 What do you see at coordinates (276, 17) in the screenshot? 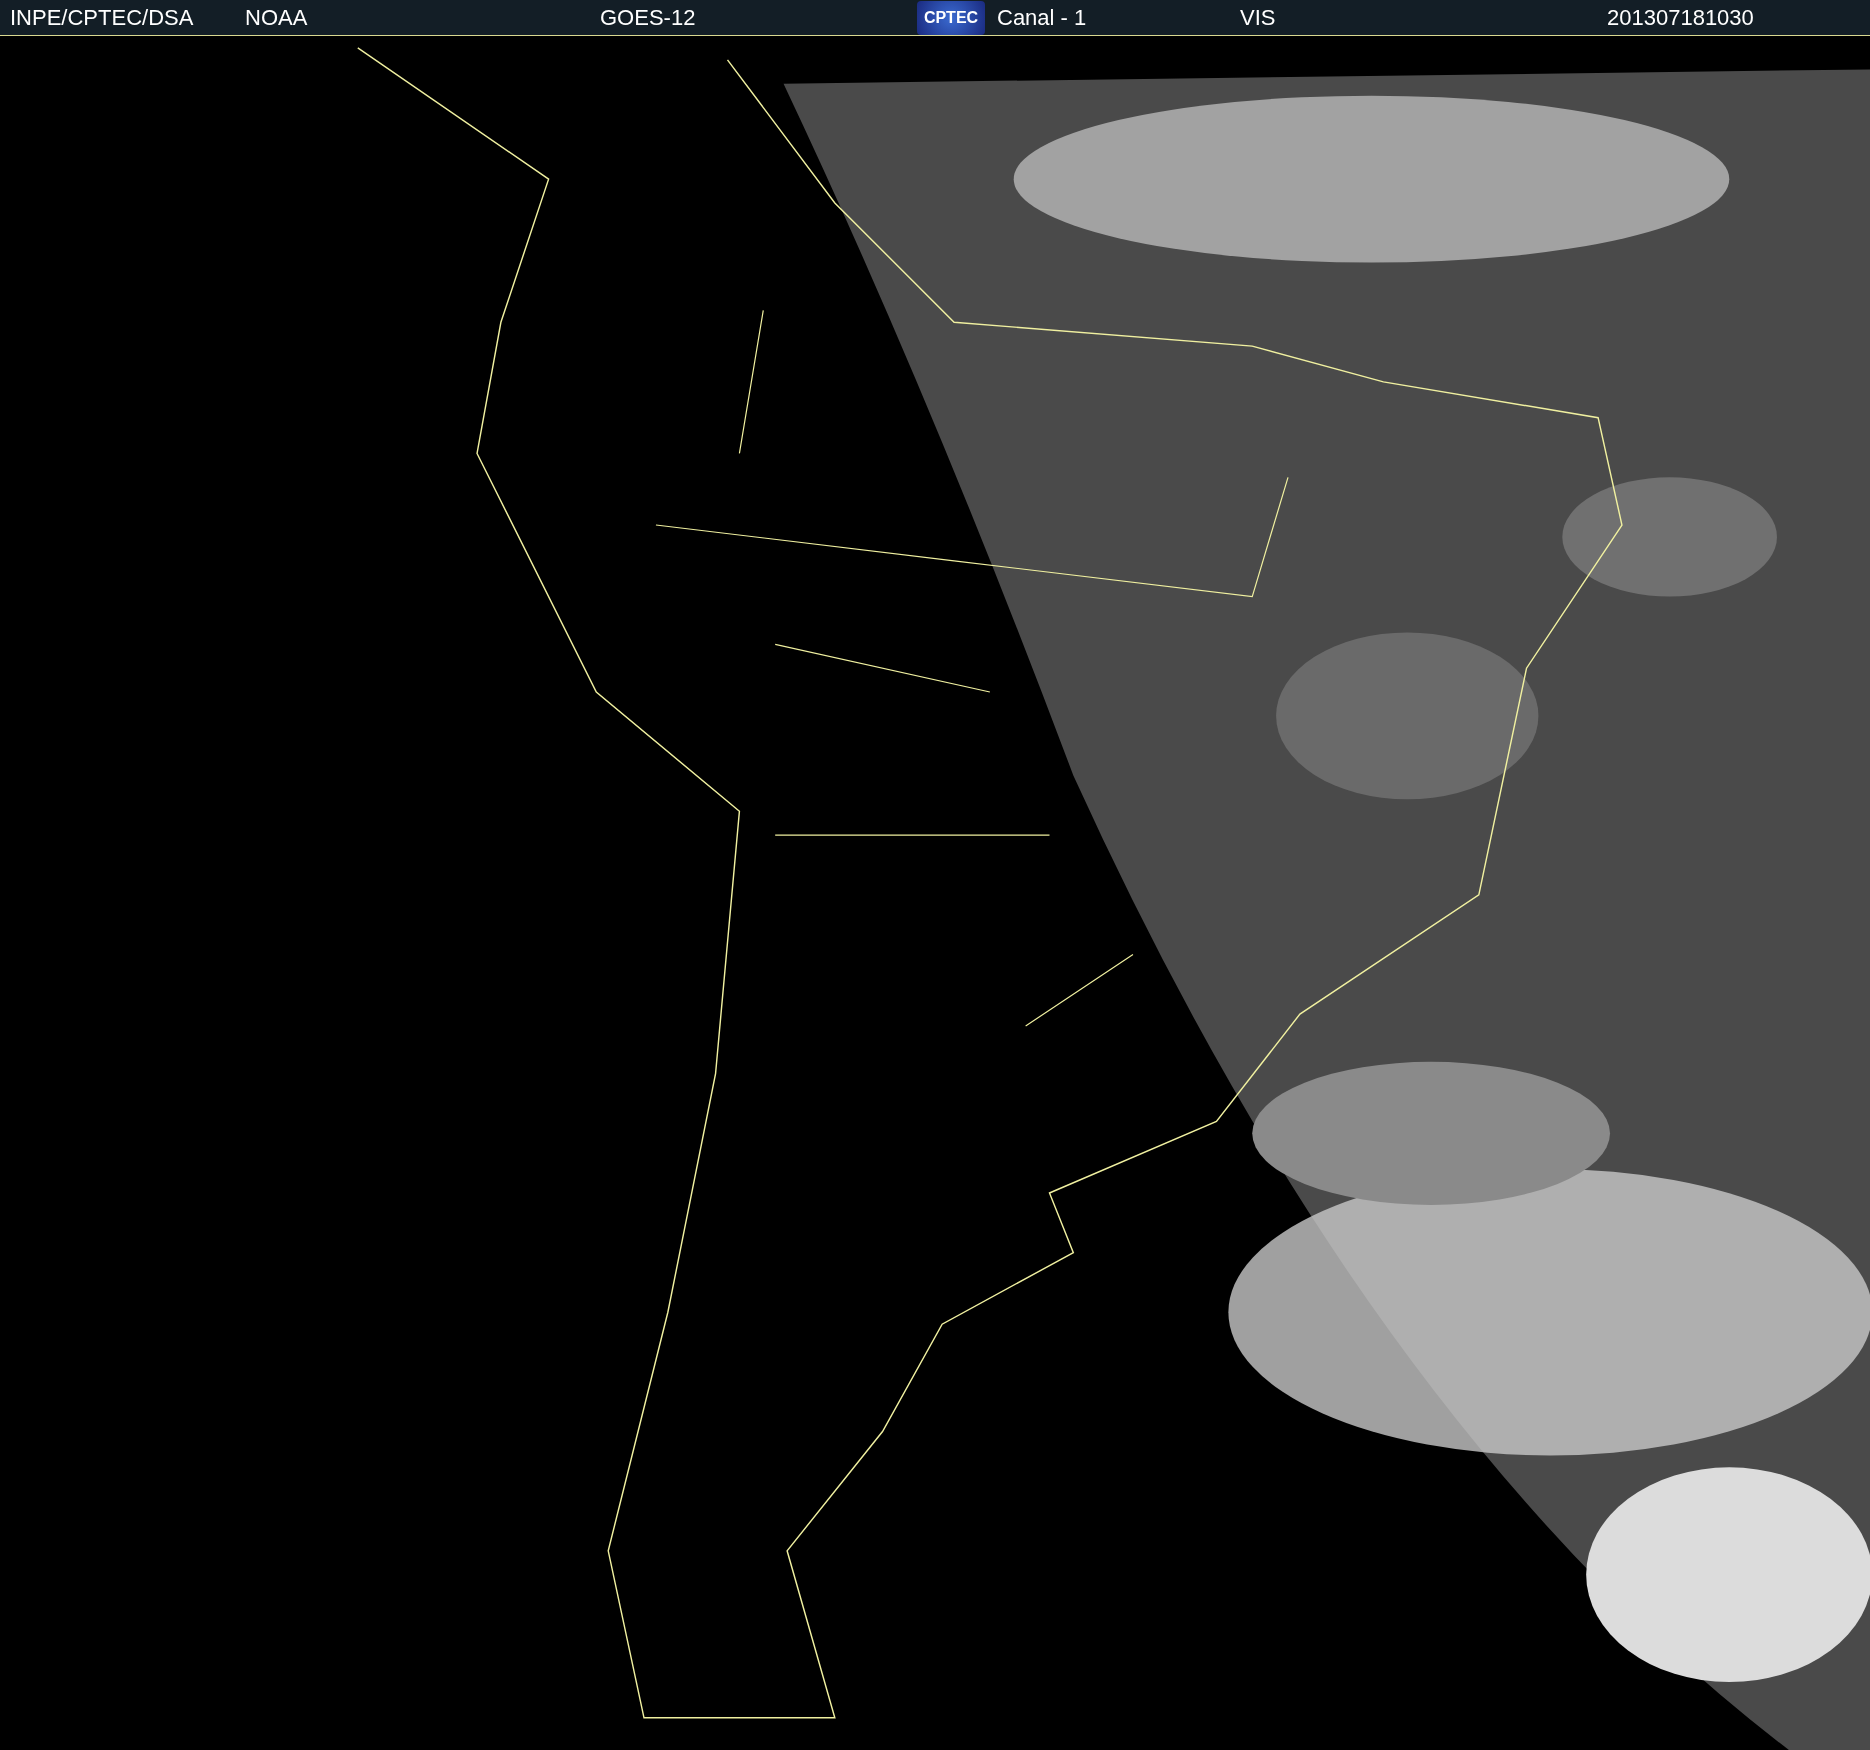
I see `agency-label: NOAA` at bounding box center [276, 17].